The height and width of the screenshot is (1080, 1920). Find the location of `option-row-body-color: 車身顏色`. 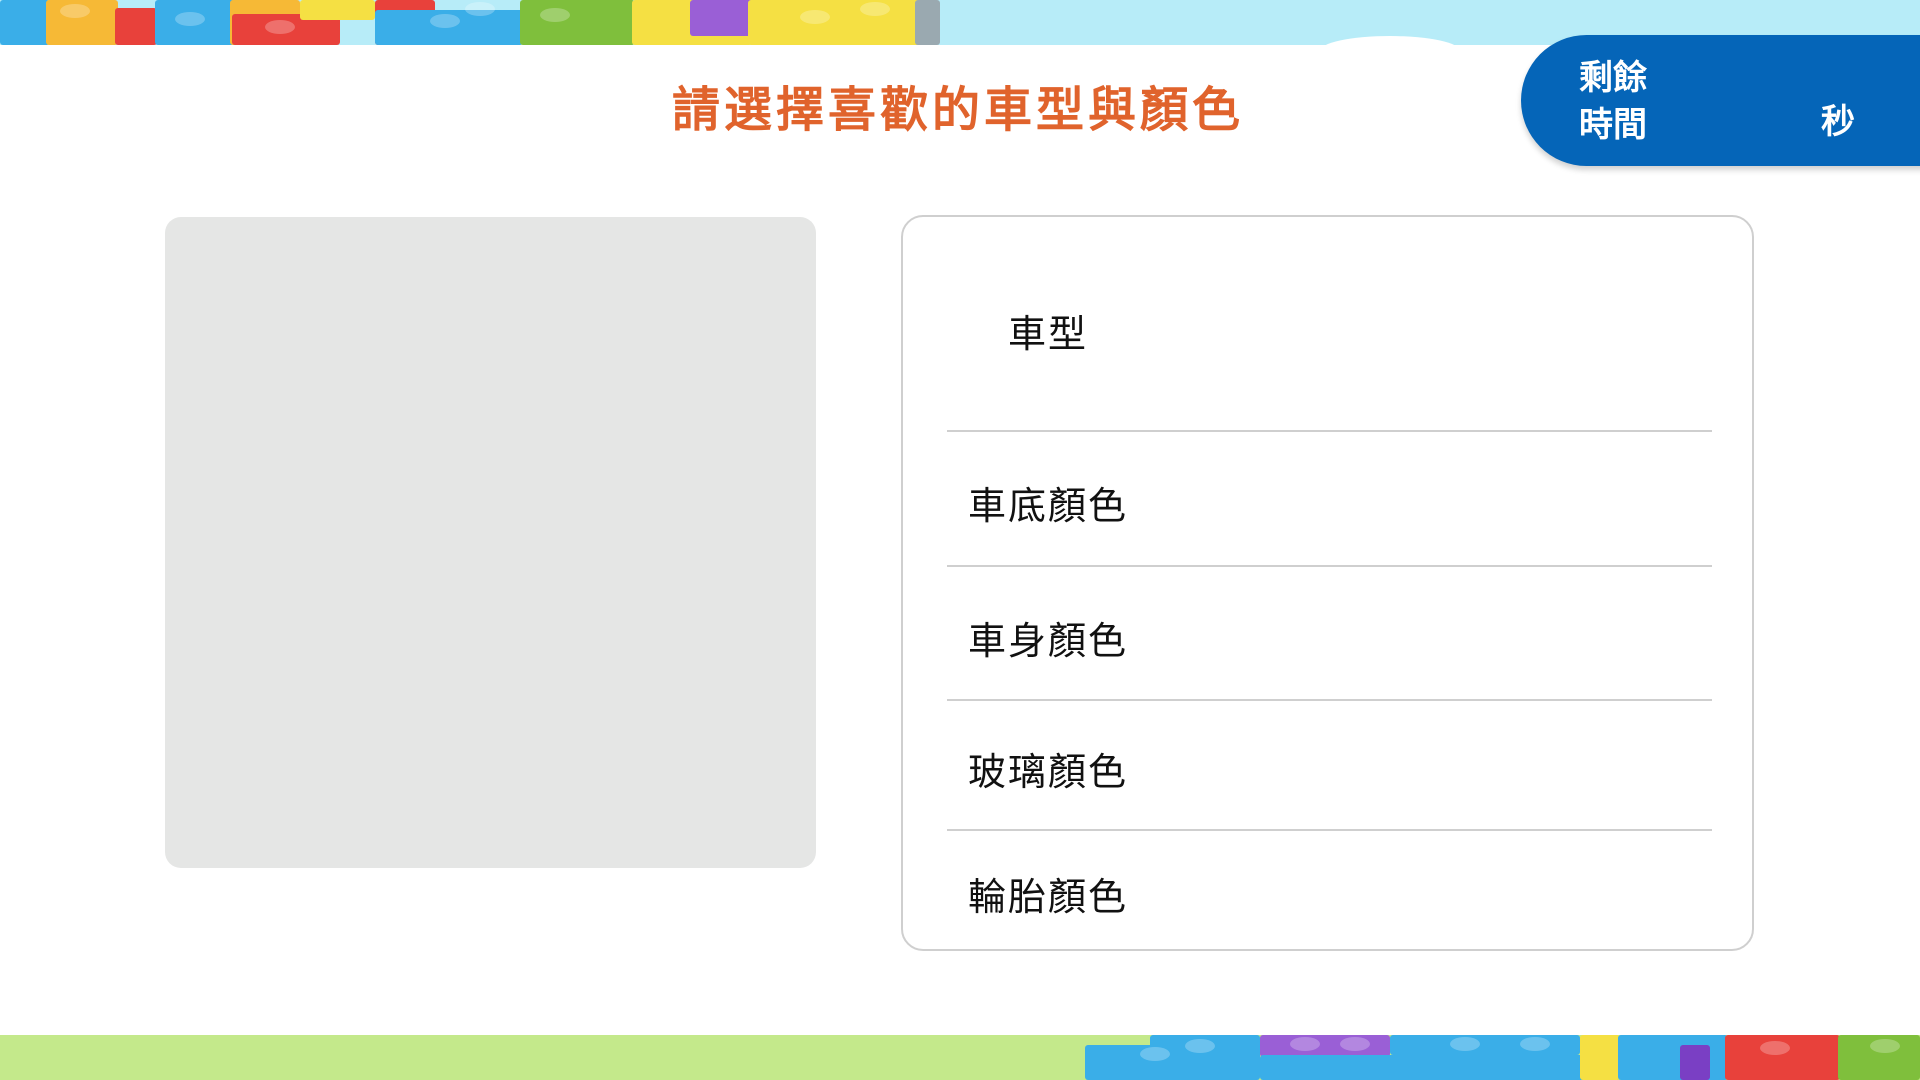

option-row-body-color: 車身顏色 is located at coordinates (1329, 634).